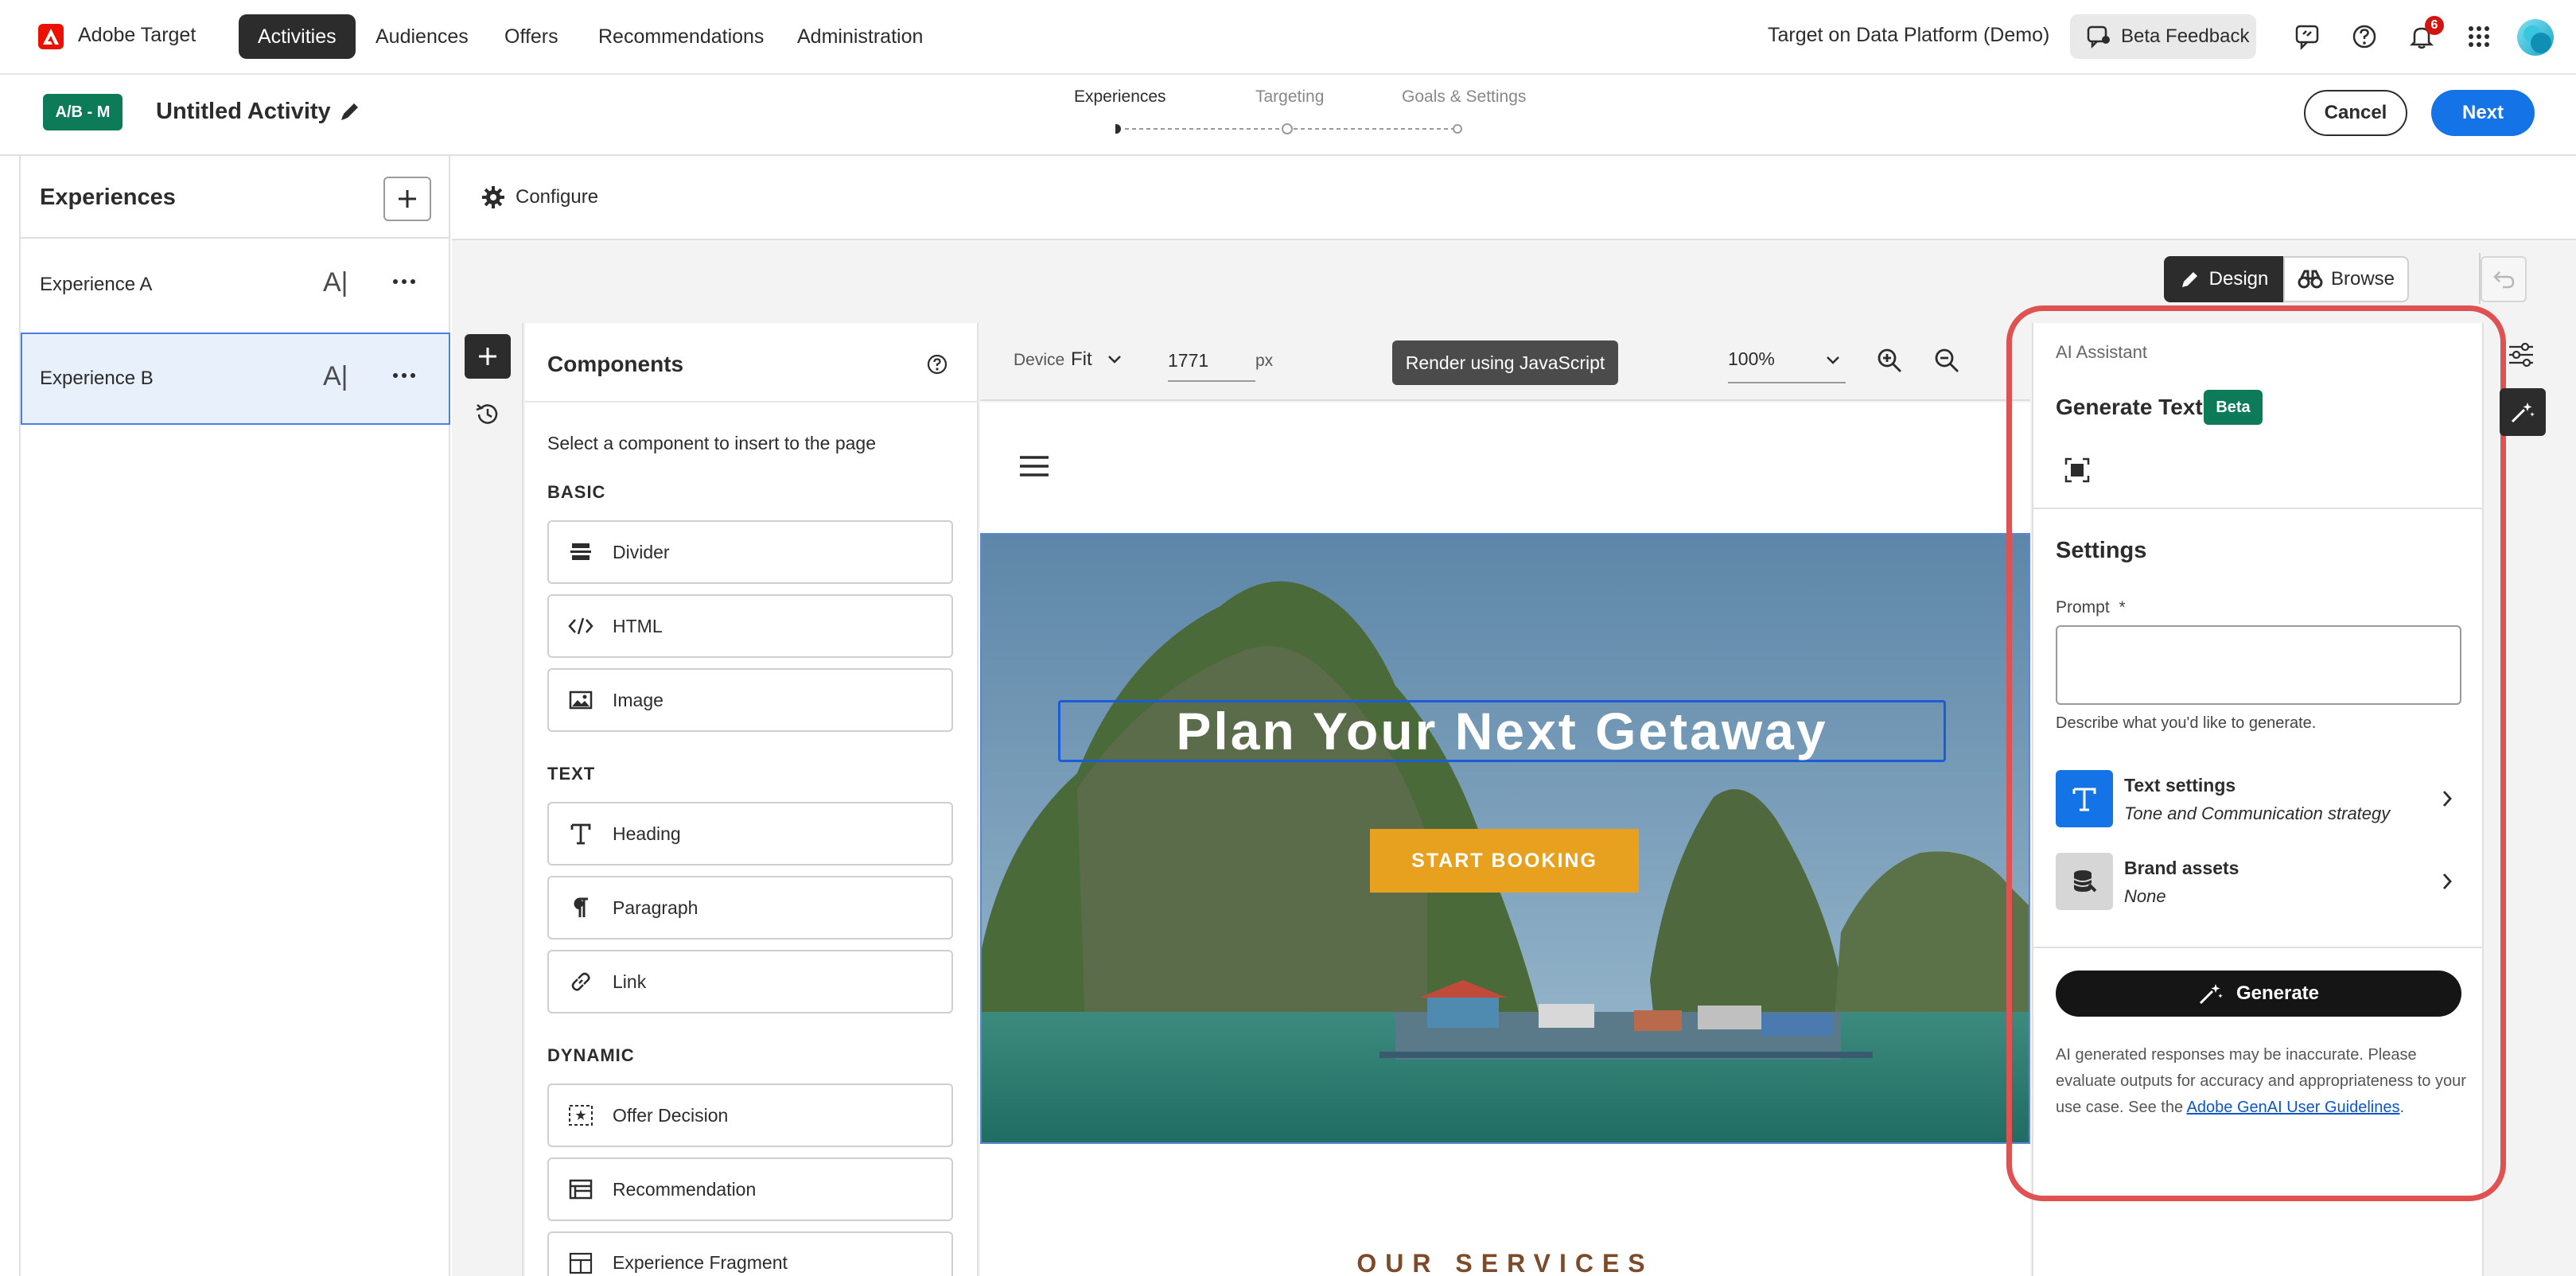  What do you see at coordinates (2483, 113) in the screenshot?
I see `next-button: Next` at bounding box center [2483, 113].